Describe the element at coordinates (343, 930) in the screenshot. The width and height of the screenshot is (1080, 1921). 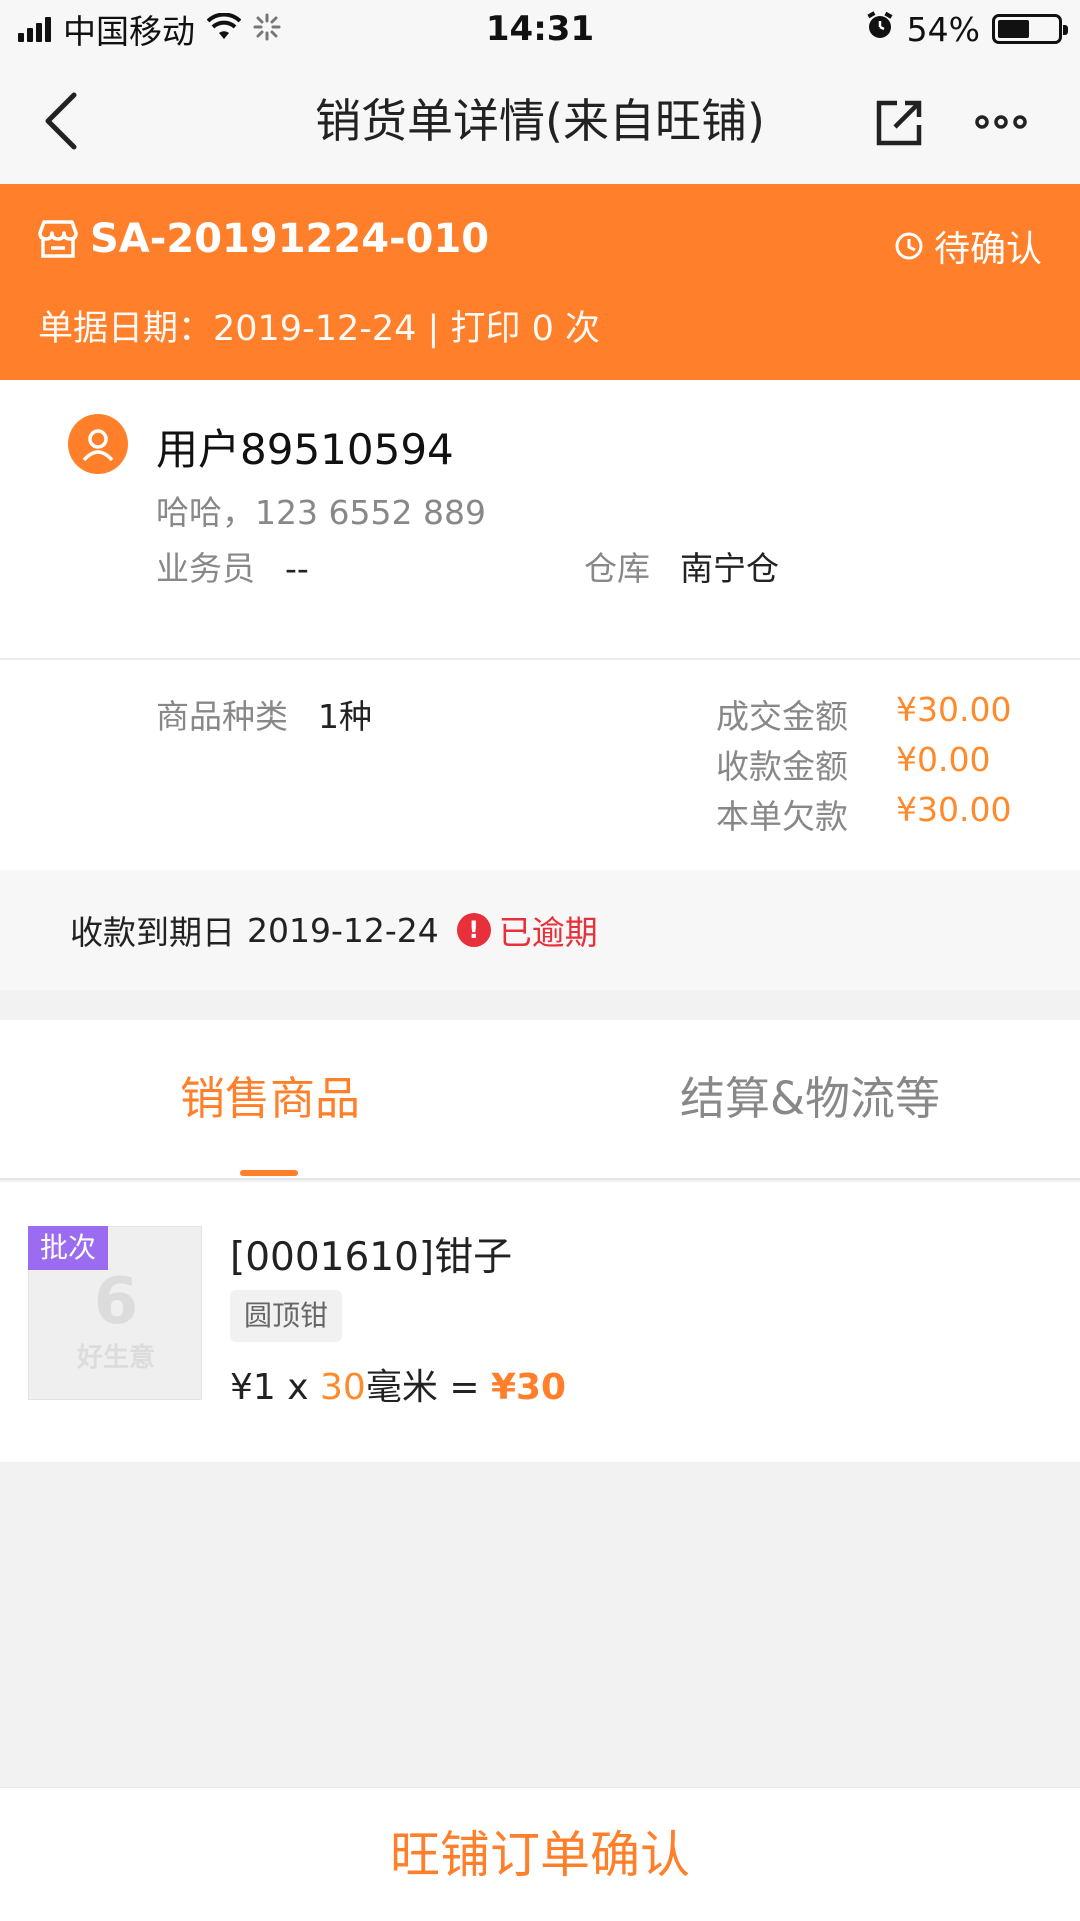
I see `due-date-value: 2019-12-24` at that location.